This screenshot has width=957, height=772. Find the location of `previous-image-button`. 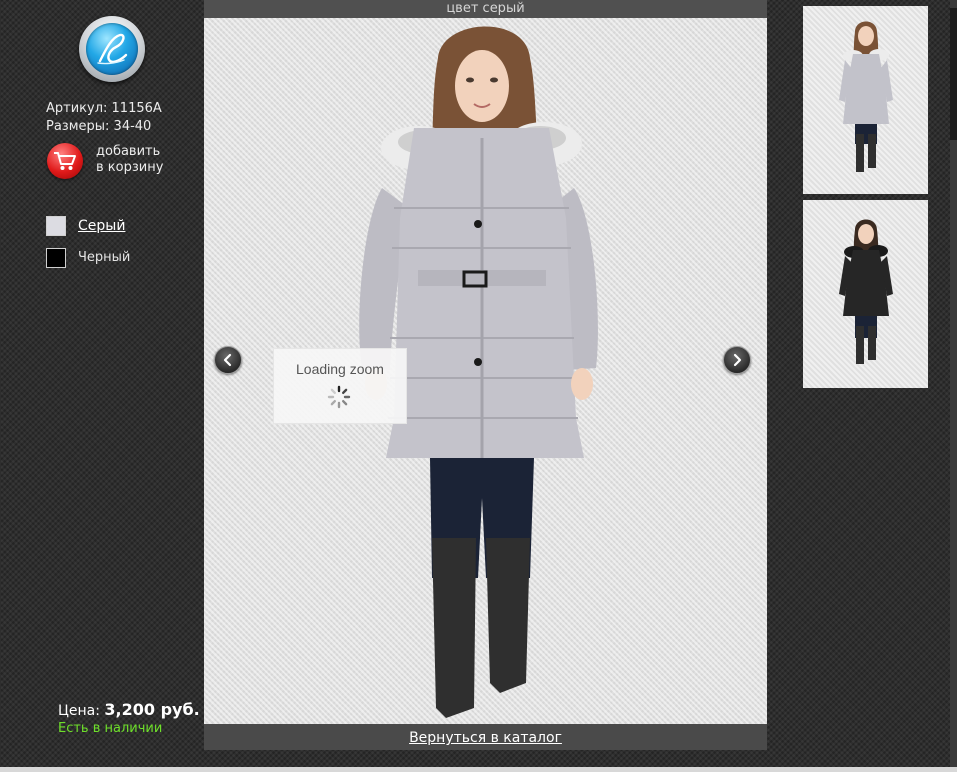

previous-image-button is located at coordinates (228, 360).